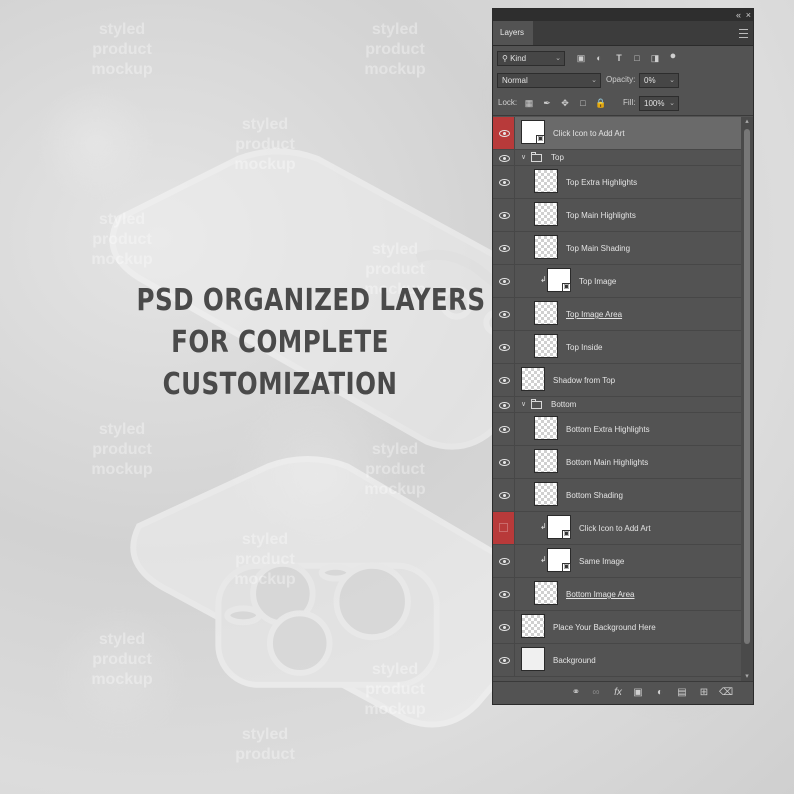 This screenshot has height=794, width=794. Describe the element at coordinates (584, 347) in the screenshot. I see `layer-name: Top Inside` at that location.